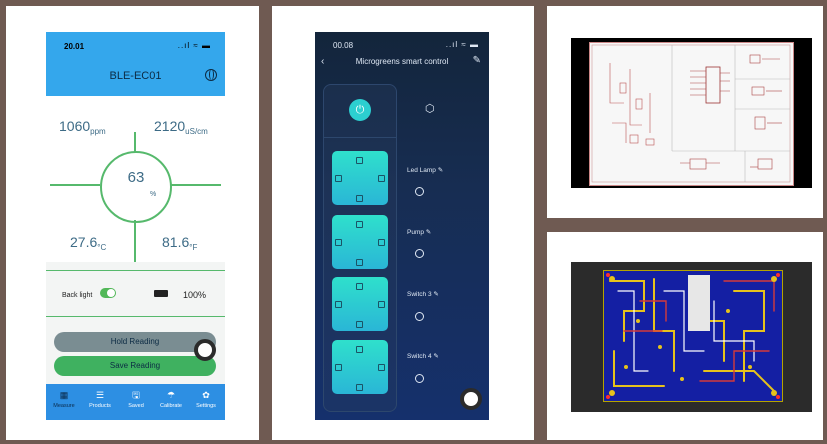 The width and height of the screenshot is (827, 444). I want to click on temp-c-unit: °C, so click(102, 247).